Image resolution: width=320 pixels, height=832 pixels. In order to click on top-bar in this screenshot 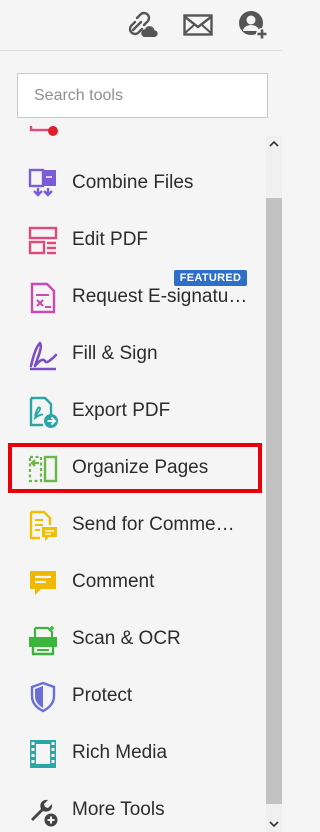, I will do `click(141, 25)`.